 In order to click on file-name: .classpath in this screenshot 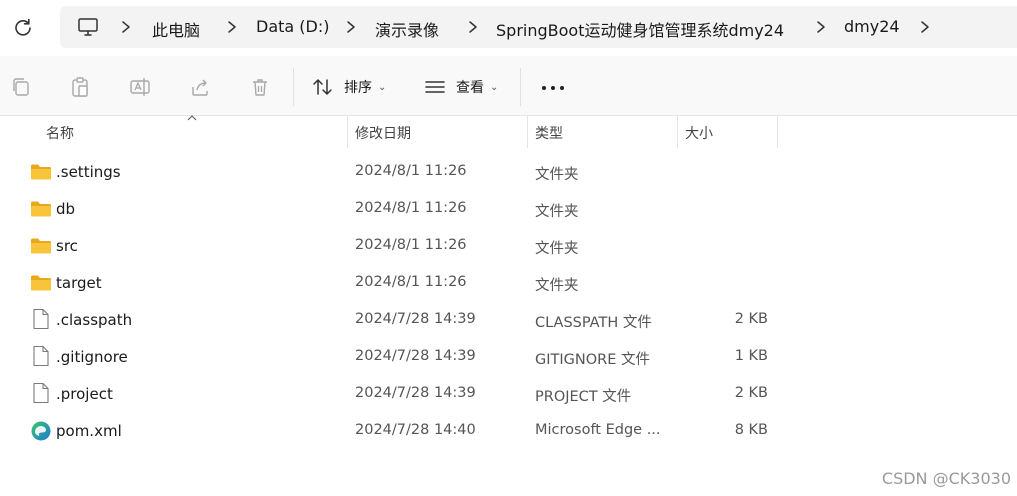, I will do `click(94, 320)`.